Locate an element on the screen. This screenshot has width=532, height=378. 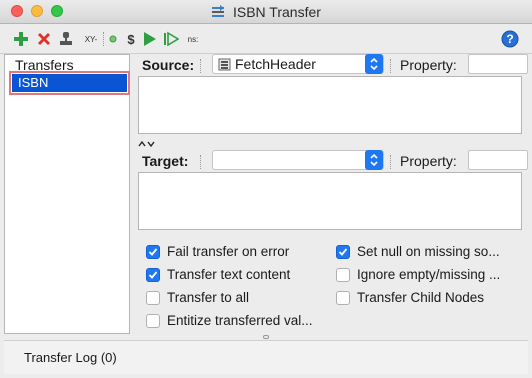
option-label: Transfer Child Nodes is located at coordinates (421, 297).